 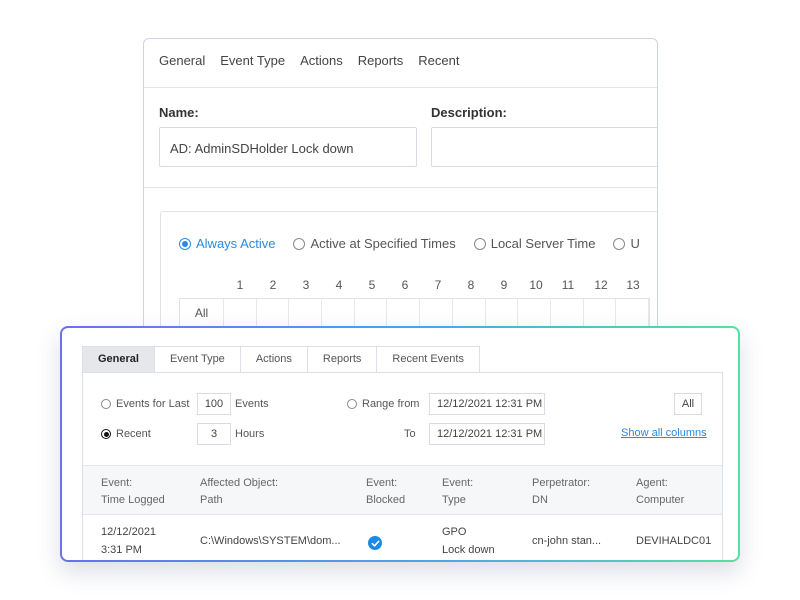 What do you see at coordinates (375, 543) in the screenshot?
I see `blocked-check-icon` at bounding box center [375, 543].